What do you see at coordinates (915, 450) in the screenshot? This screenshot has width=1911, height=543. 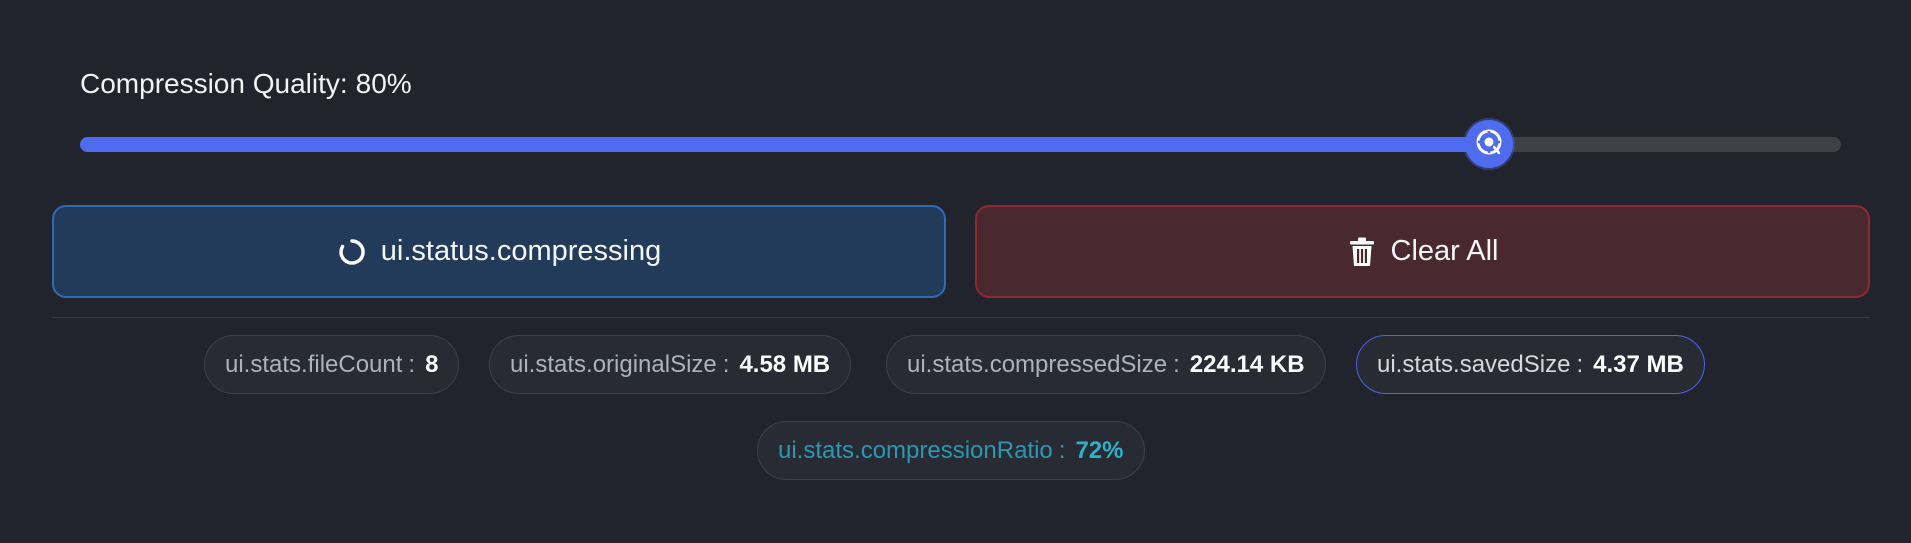 I see `stat-key: ui.stats.compressionRatio` at bounding box center [915, 450].